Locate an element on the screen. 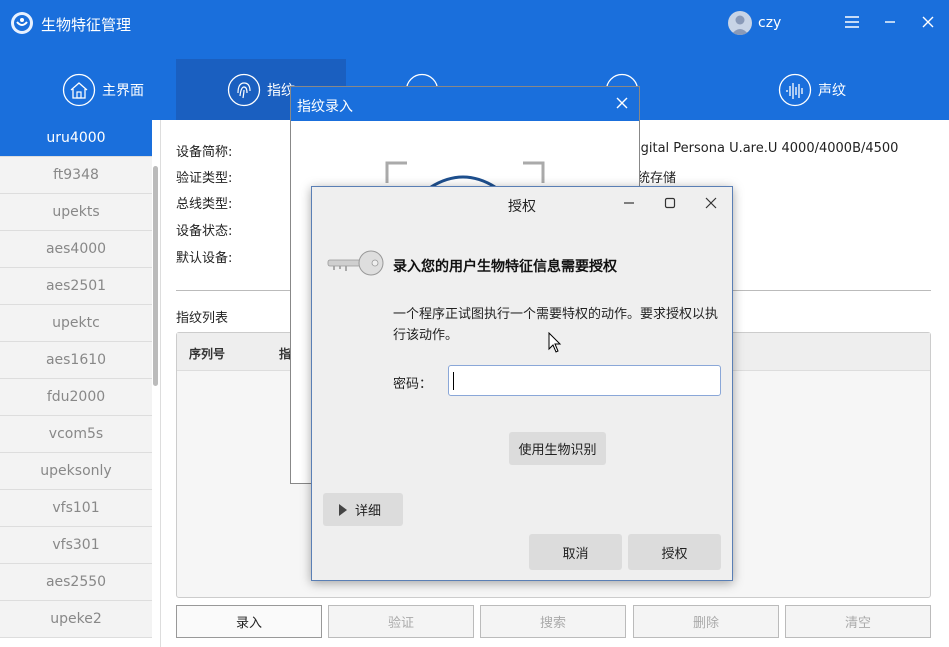  enroll-close-button is located at coordinates (622, 103).